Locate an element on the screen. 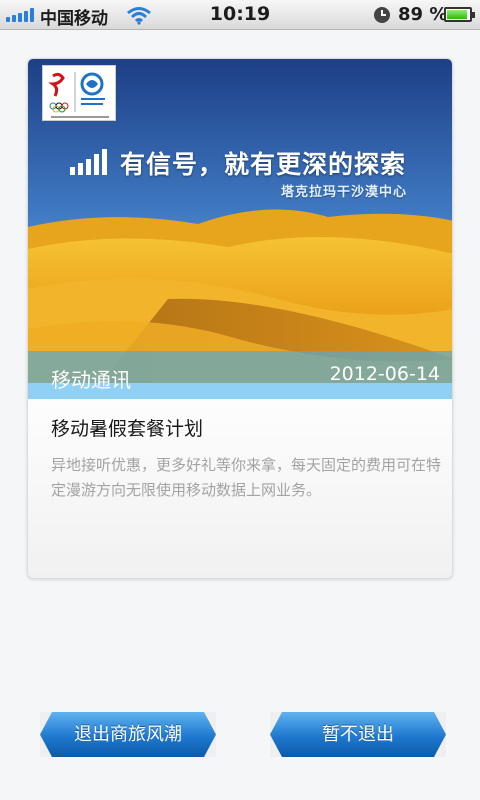 The height and width of the screenshot is (800, 480). clock-icon is located at coordinates (382, 15).